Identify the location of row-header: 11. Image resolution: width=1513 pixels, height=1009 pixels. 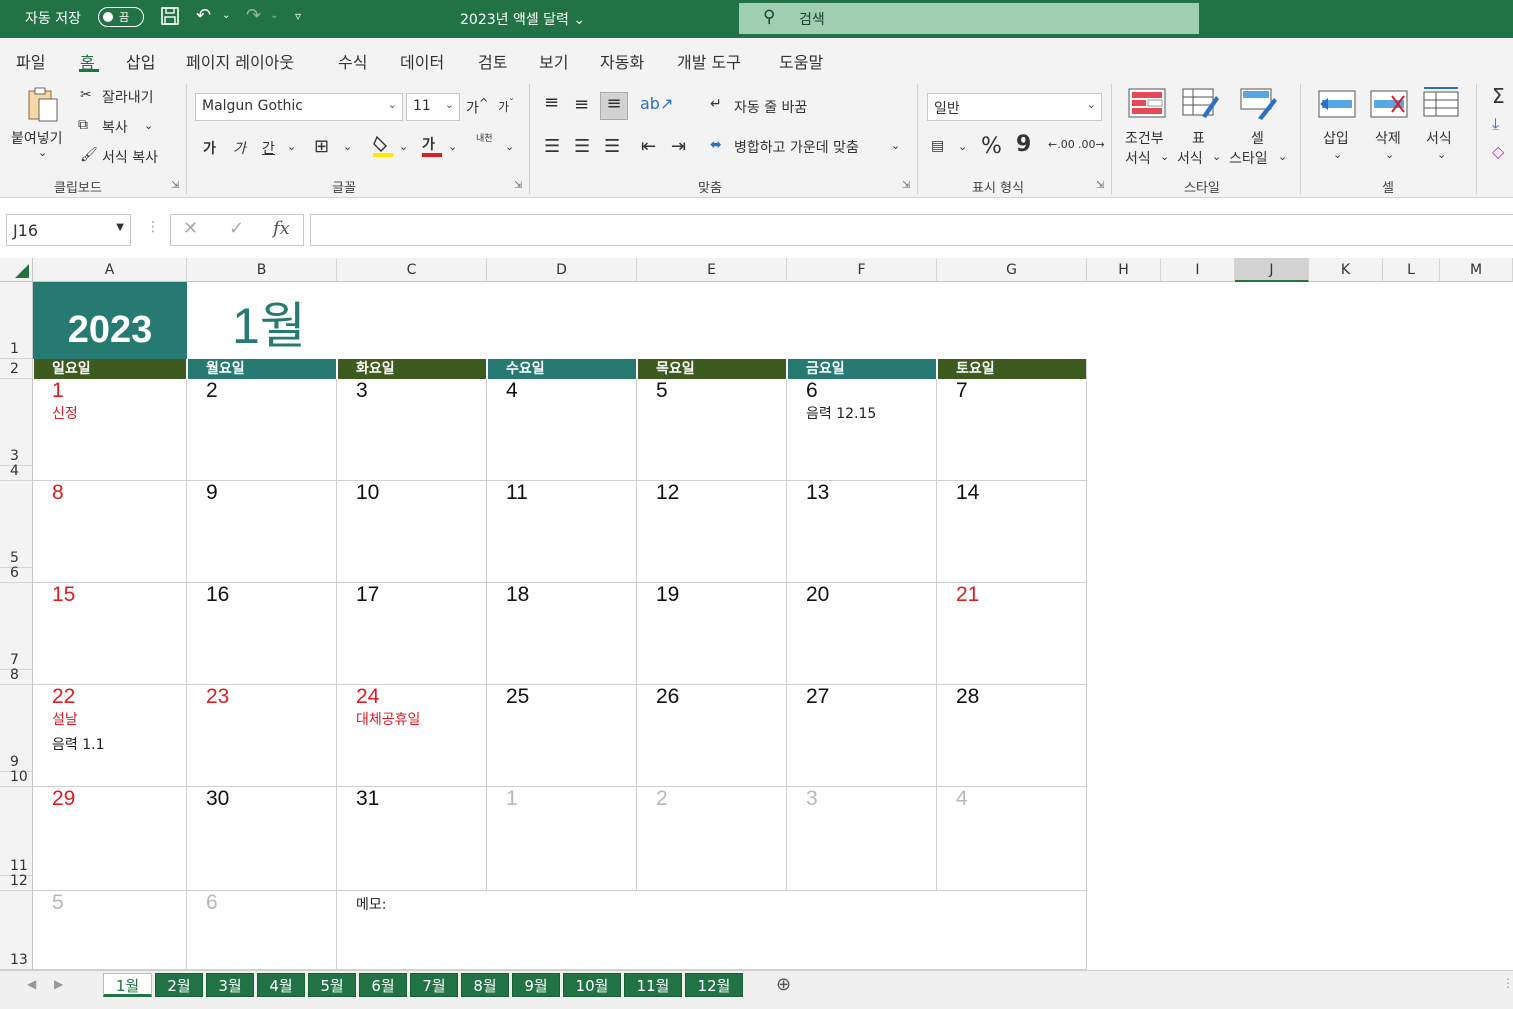
(16, 831).